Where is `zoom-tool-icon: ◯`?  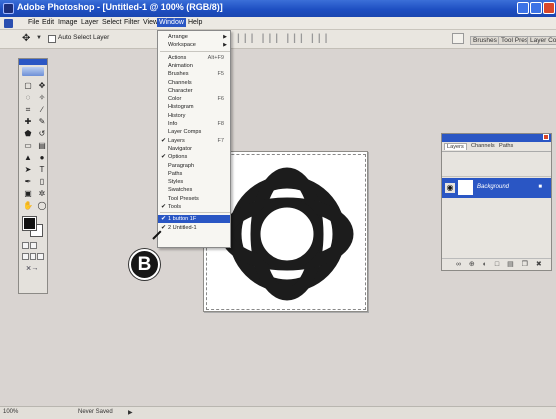
zoom-tool-icon: ◯ is located at coordinates (42, 205).